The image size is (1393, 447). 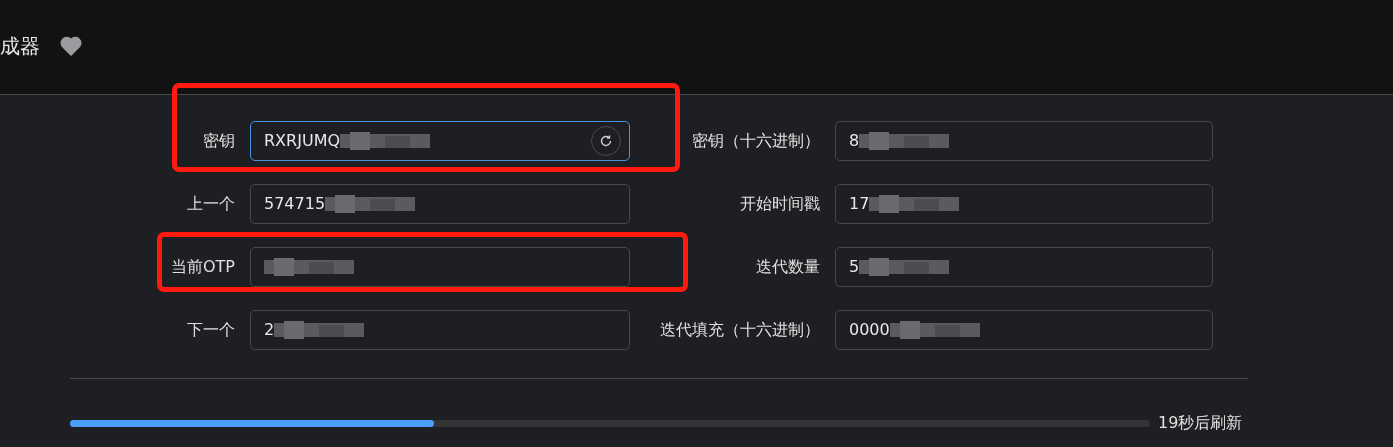 I want to click on field-label: 迭代数量, so click(x=788, y=267).